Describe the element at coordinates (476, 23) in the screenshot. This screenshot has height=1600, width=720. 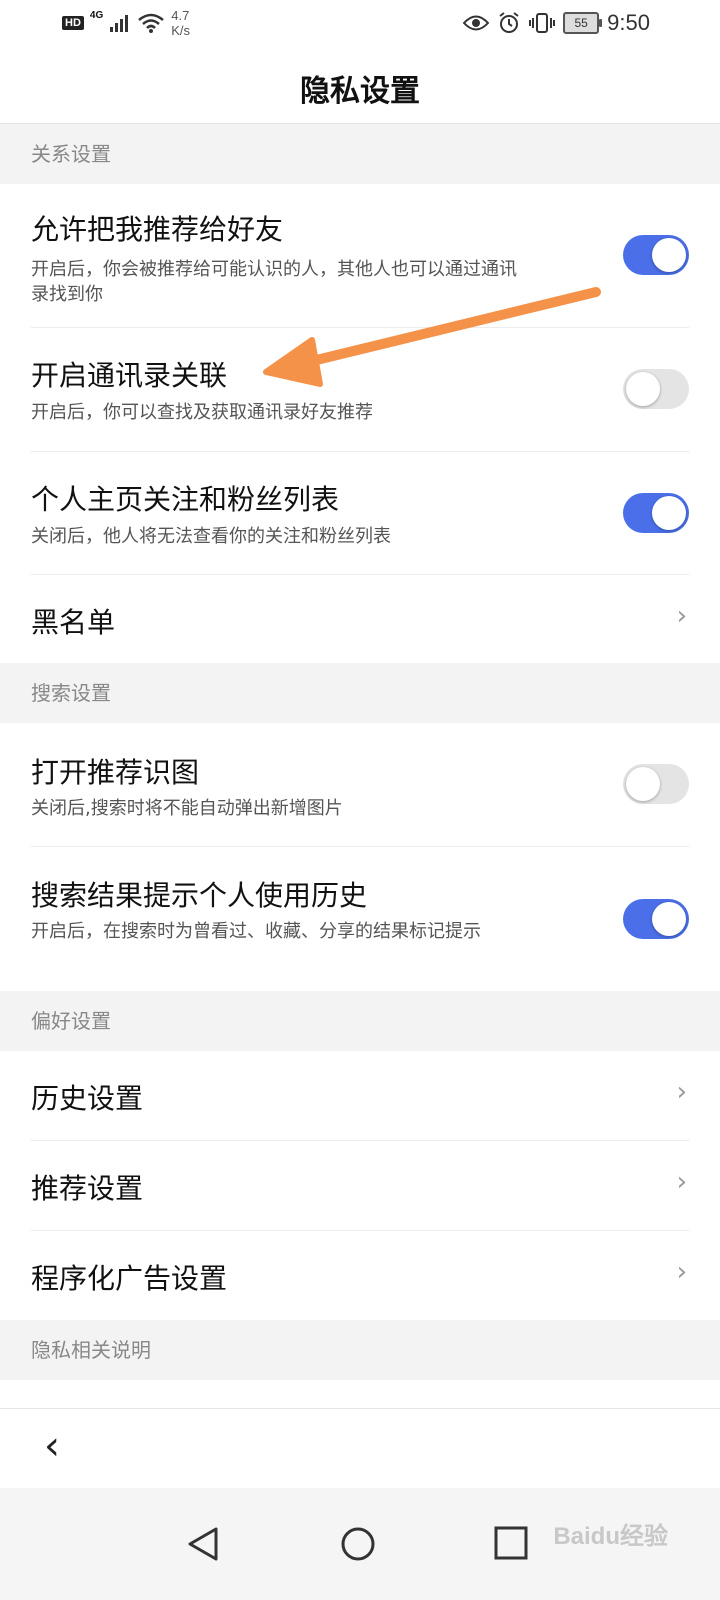
I see `eye-icon` at that location.